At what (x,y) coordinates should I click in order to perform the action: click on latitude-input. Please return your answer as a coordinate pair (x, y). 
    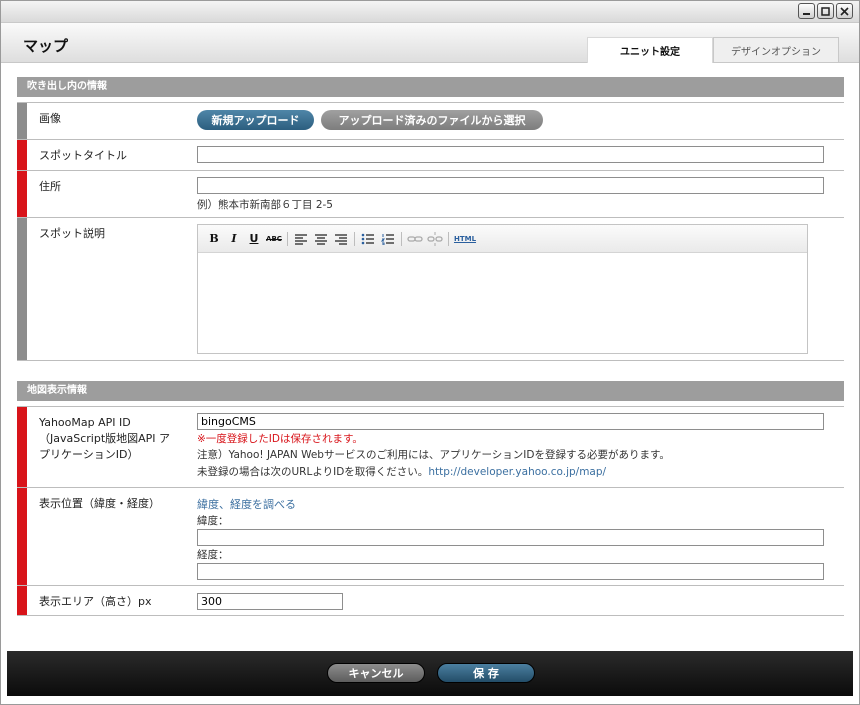
    Looking at the image, I should click on (510, 537).